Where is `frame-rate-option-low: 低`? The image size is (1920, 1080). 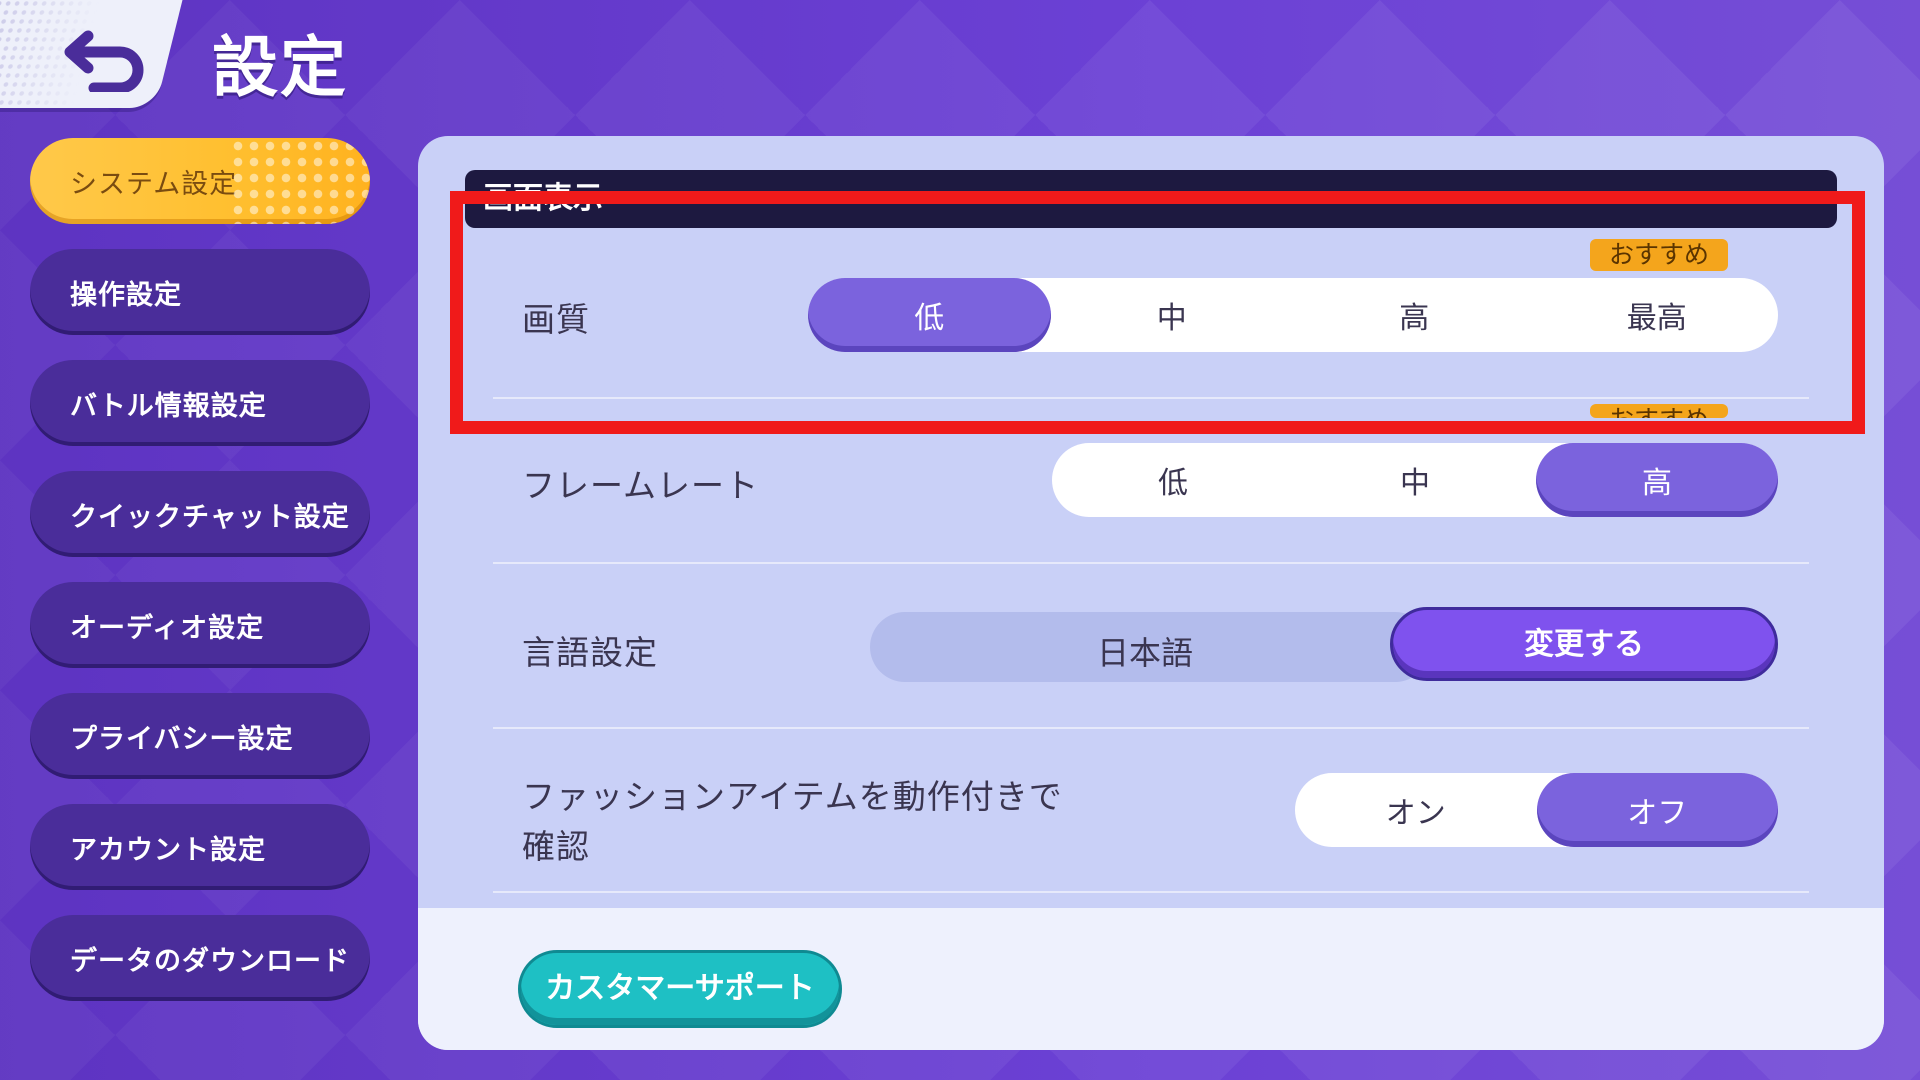 frame-rate-option-low: 低 is located at coordinates (1173, 480).